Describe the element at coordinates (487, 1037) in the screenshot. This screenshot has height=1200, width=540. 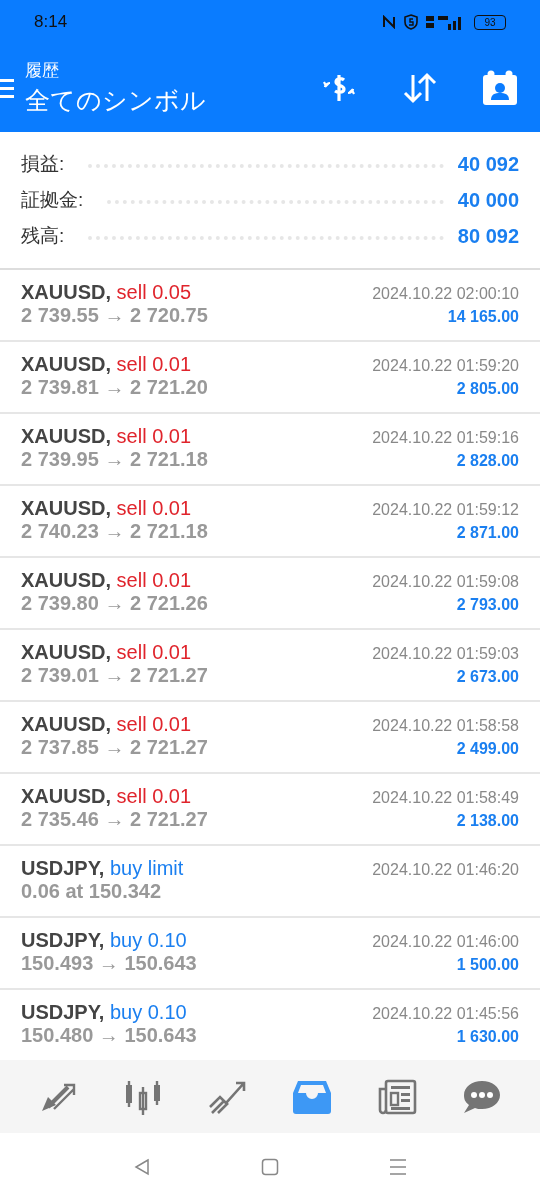
I see `deal-profit: 1 630.00` at that location.